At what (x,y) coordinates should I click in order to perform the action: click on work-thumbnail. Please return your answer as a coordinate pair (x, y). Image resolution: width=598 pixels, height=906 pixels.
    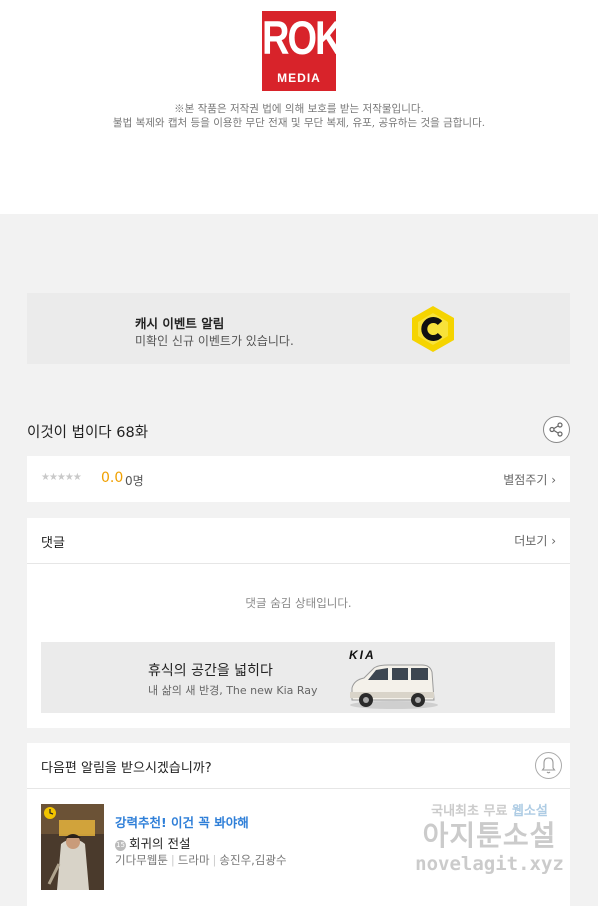
    Looking at the image, I should click on (72, 847).